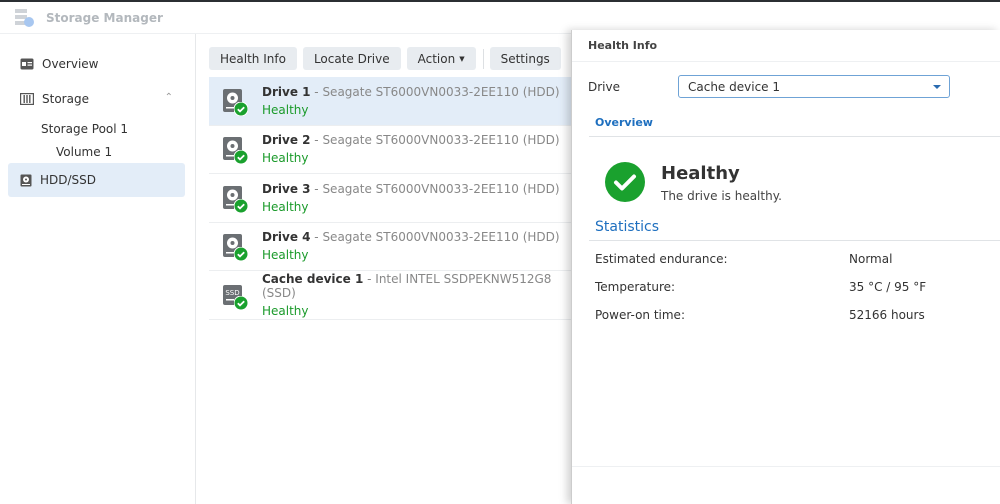 This screenshot has height=504, width=1000. Describe the element at coordinates (65, 99) in the screenshot. I see `sidebar-item-label: Storage` at that location.